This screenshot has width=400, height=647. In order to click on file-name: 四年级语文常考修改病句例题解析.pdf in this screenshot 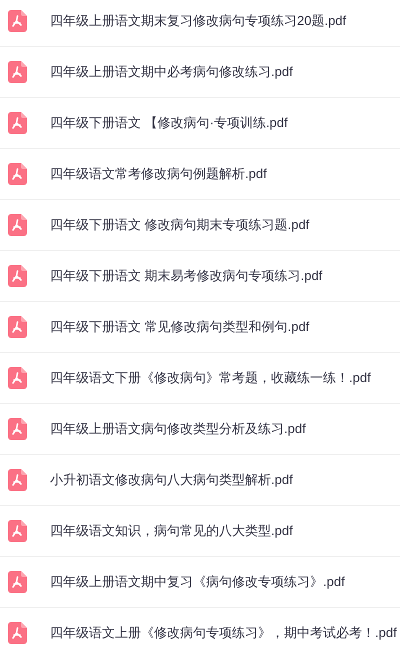, I will do `click(158, 174)`.